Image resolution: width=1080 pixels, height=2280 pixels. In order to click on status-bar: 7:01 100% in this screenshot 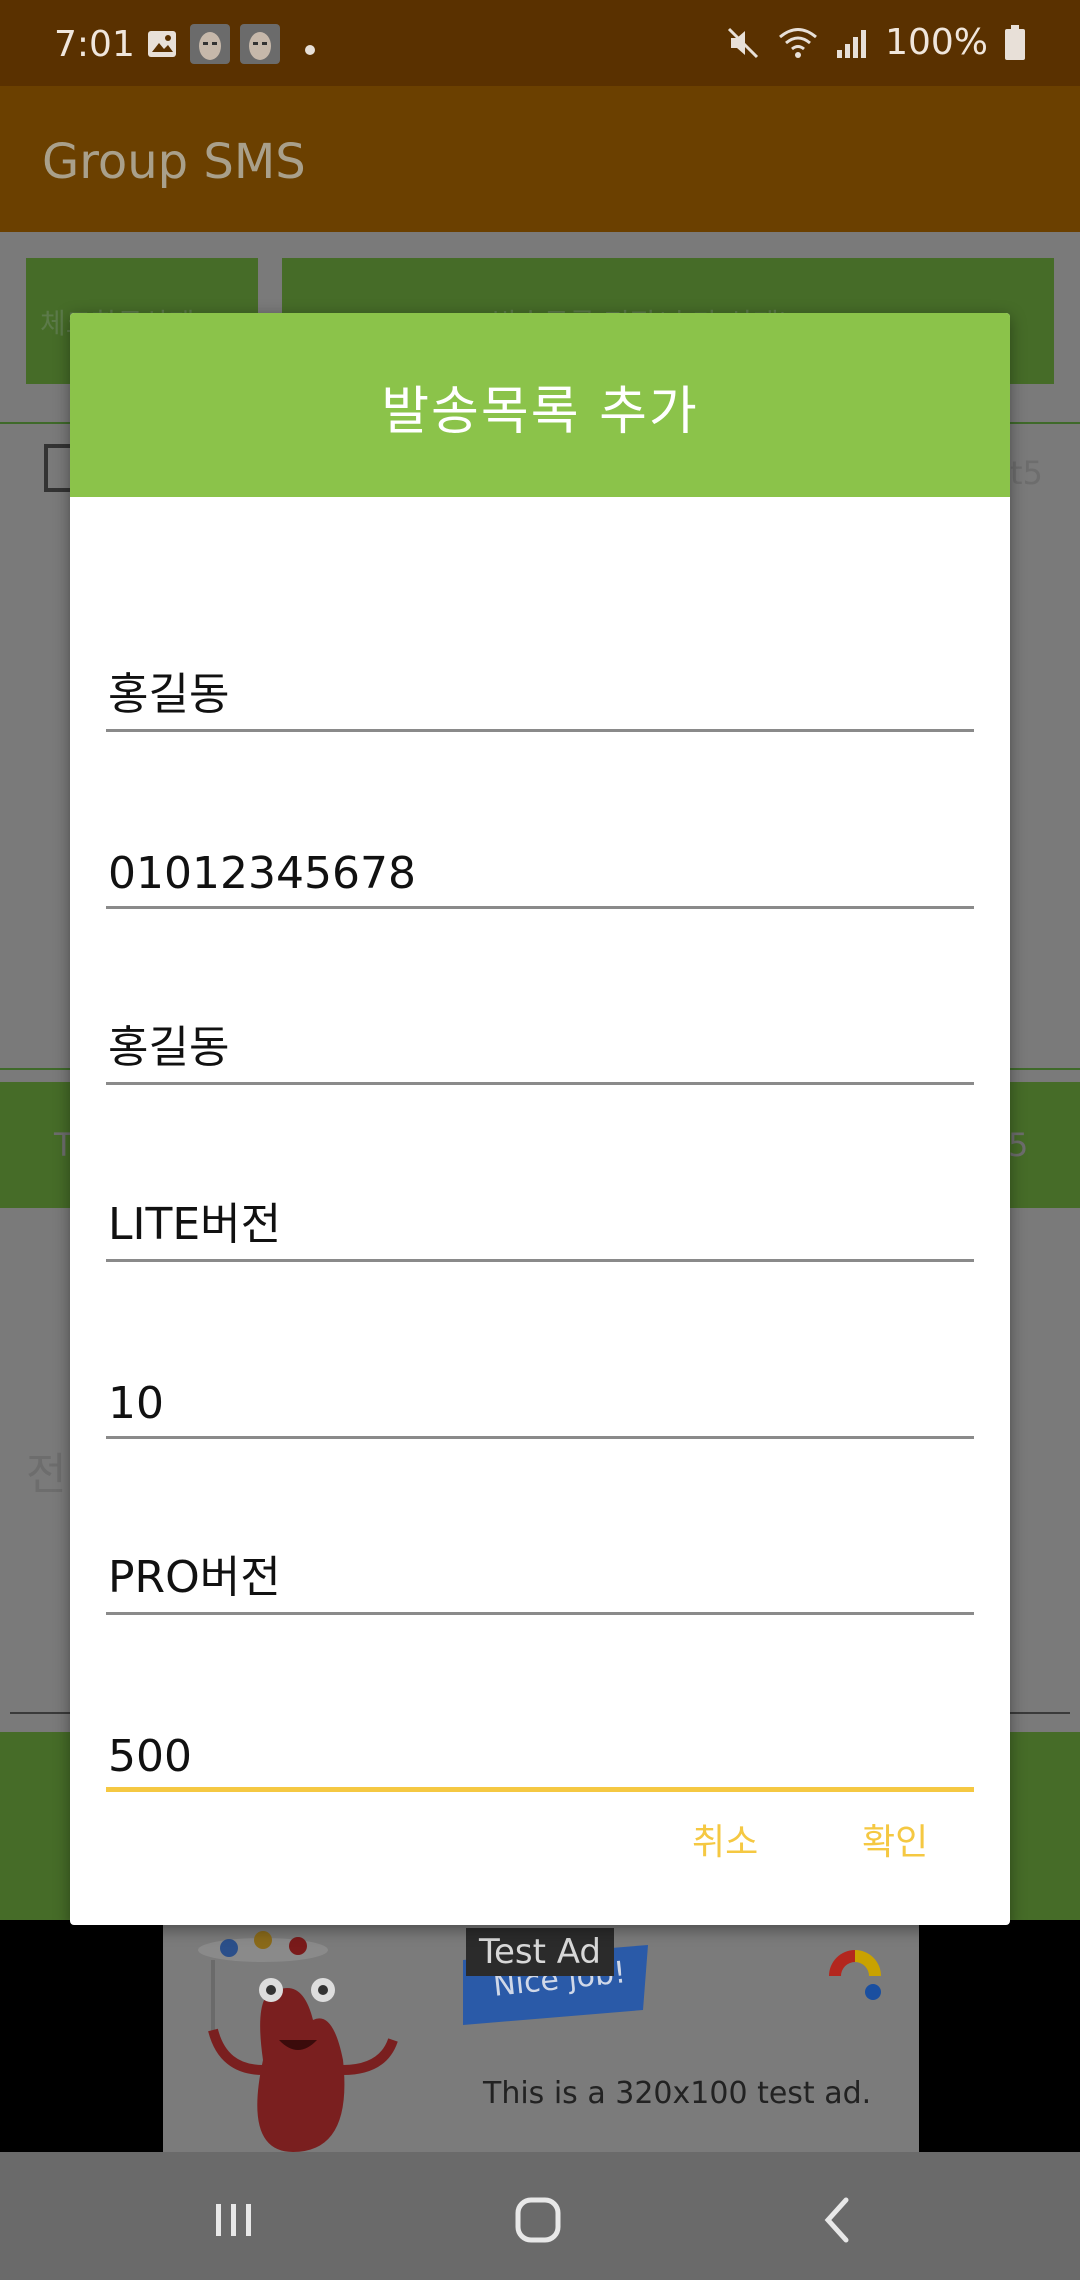, I will do `click(540, 43)`.